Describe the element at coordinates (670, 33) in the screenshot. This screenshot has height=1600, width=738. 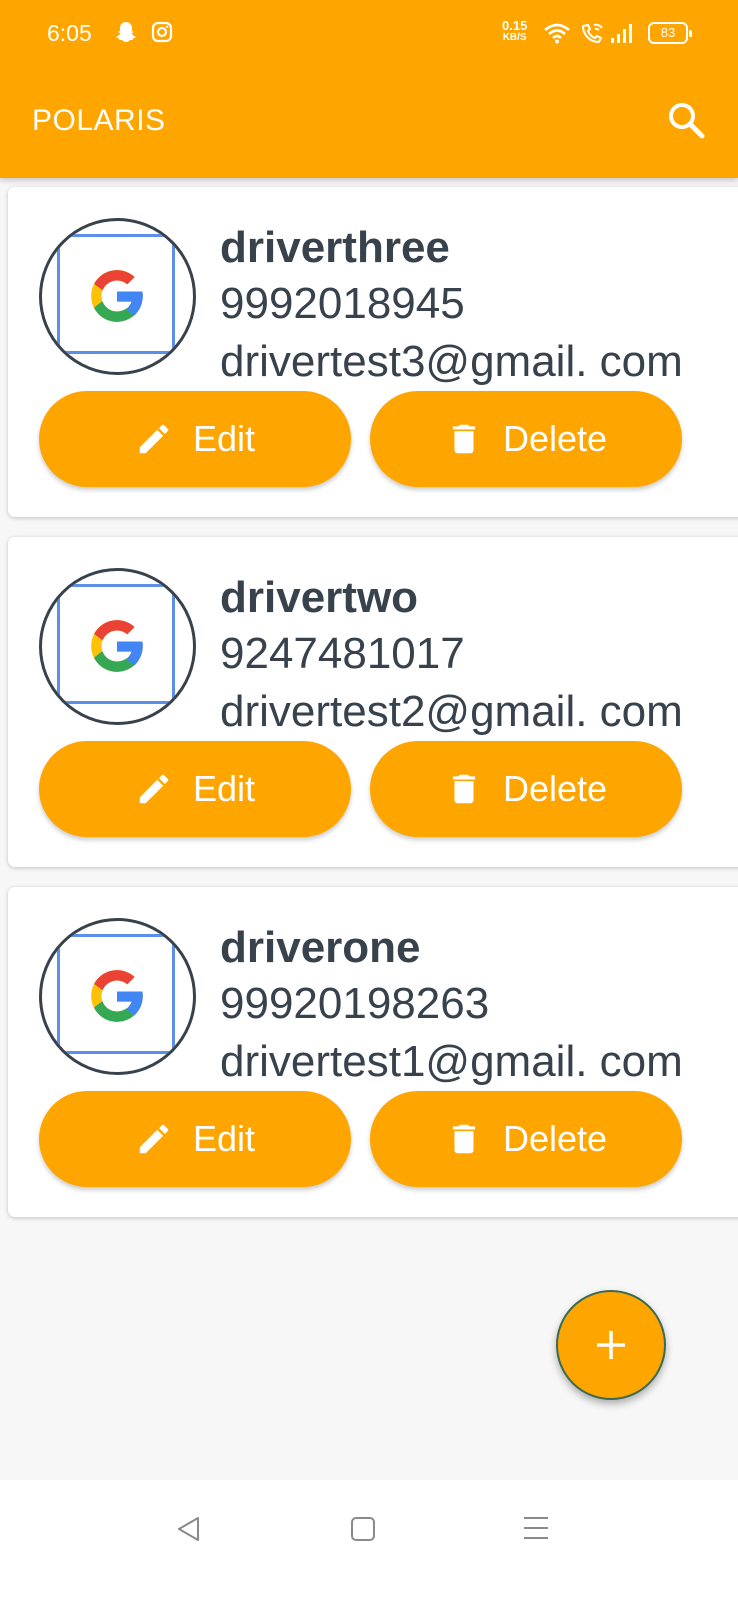
I see `battery-icon: 83` at that location.